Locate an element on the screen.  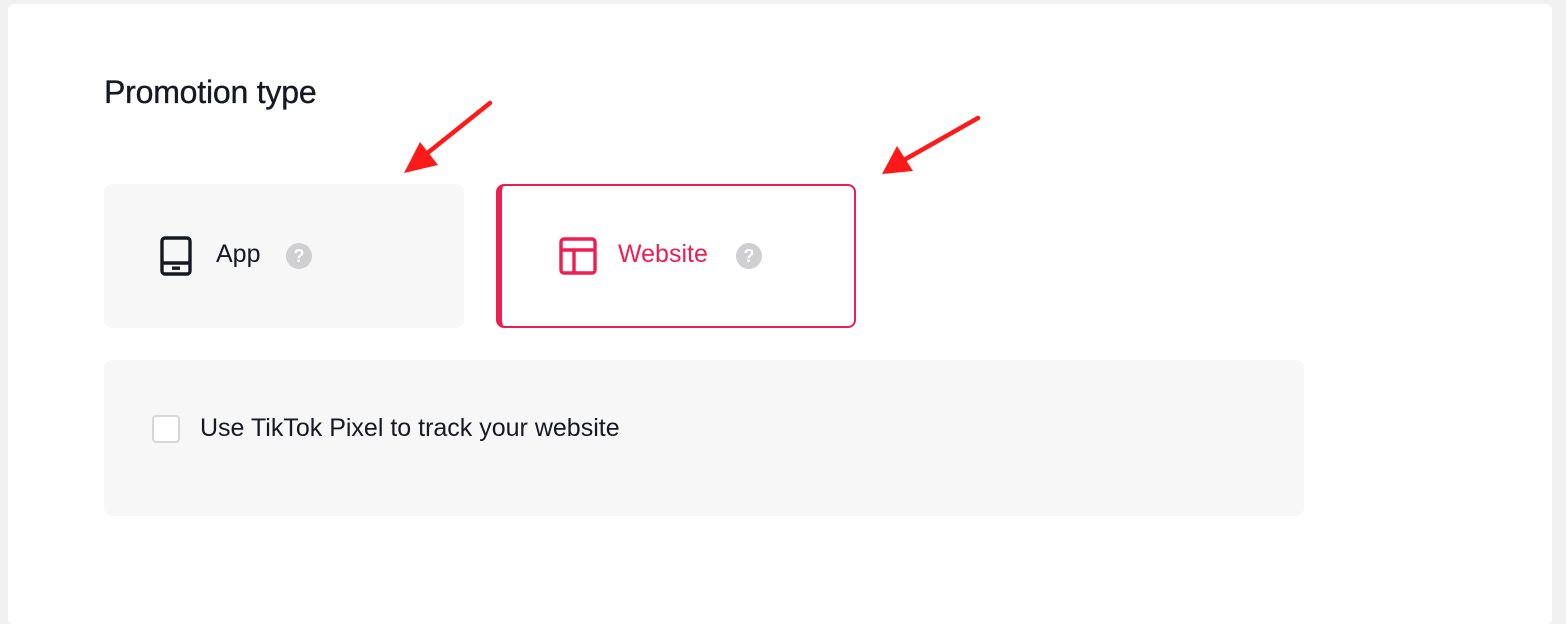
layout-icon is located at coordinates (578, 256).